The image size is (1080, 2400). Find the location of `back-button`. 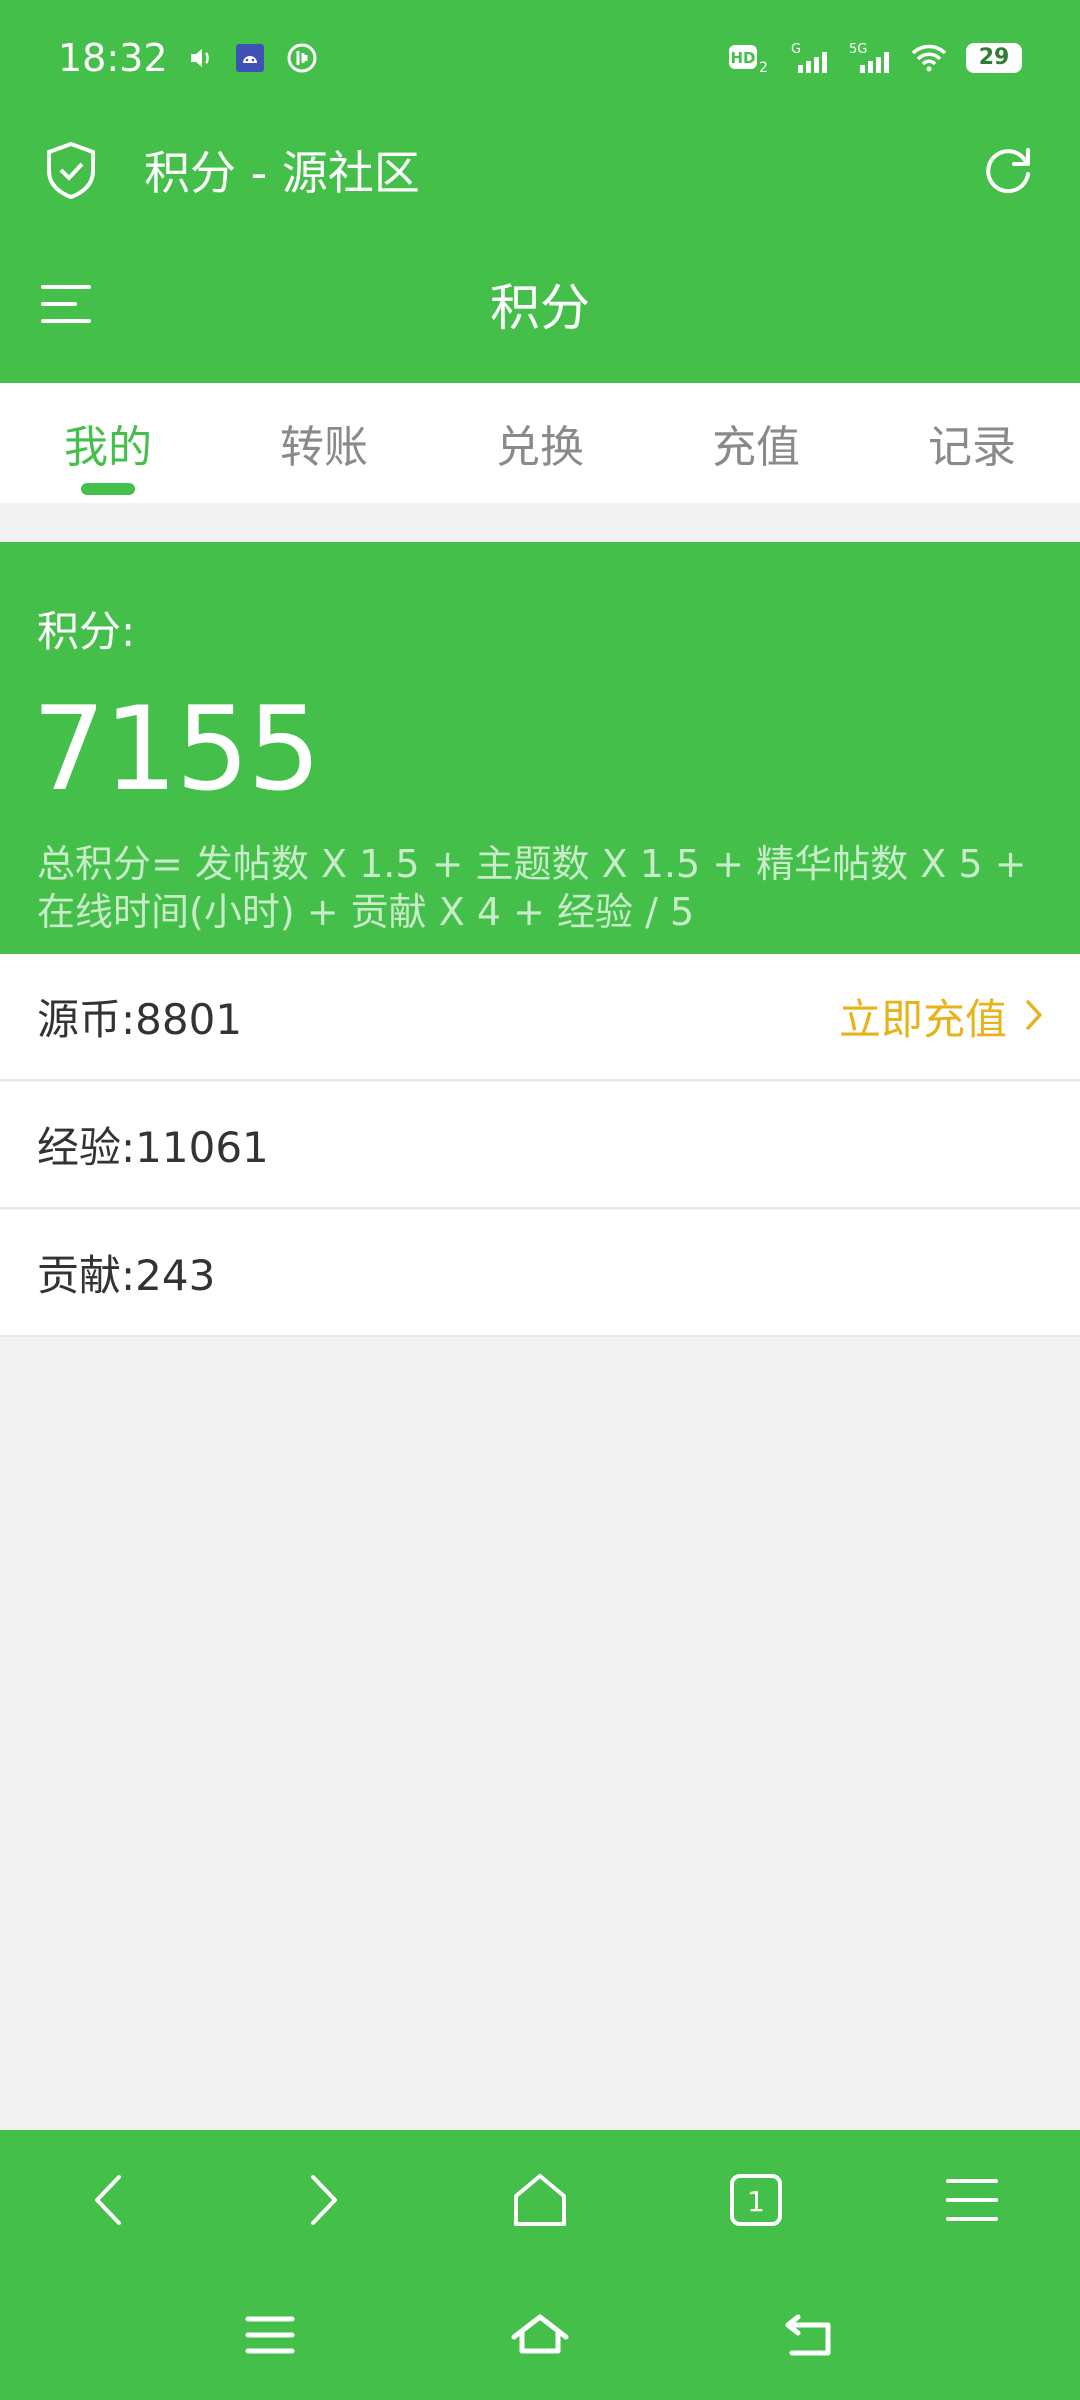

back-button is located at coordinates (108, 2200).